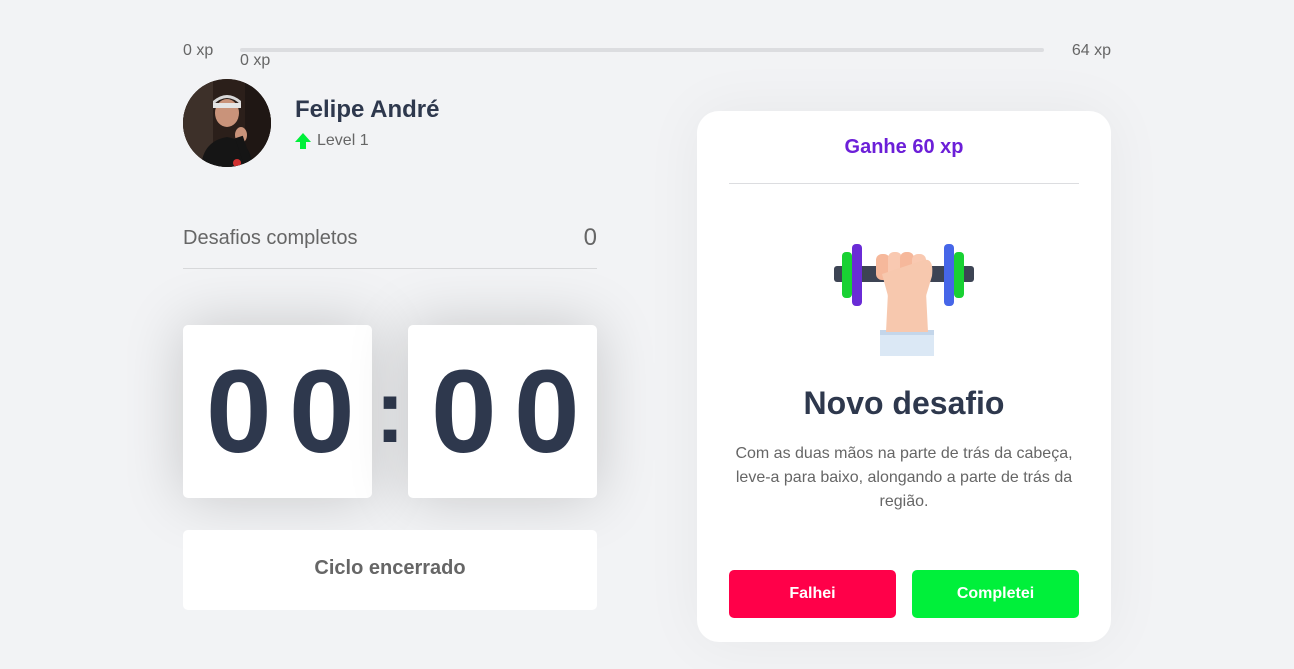 The height and width of the screenshot is (669, 1294). I want to click on countdown-minutes: 0 0, so click(277, 411).